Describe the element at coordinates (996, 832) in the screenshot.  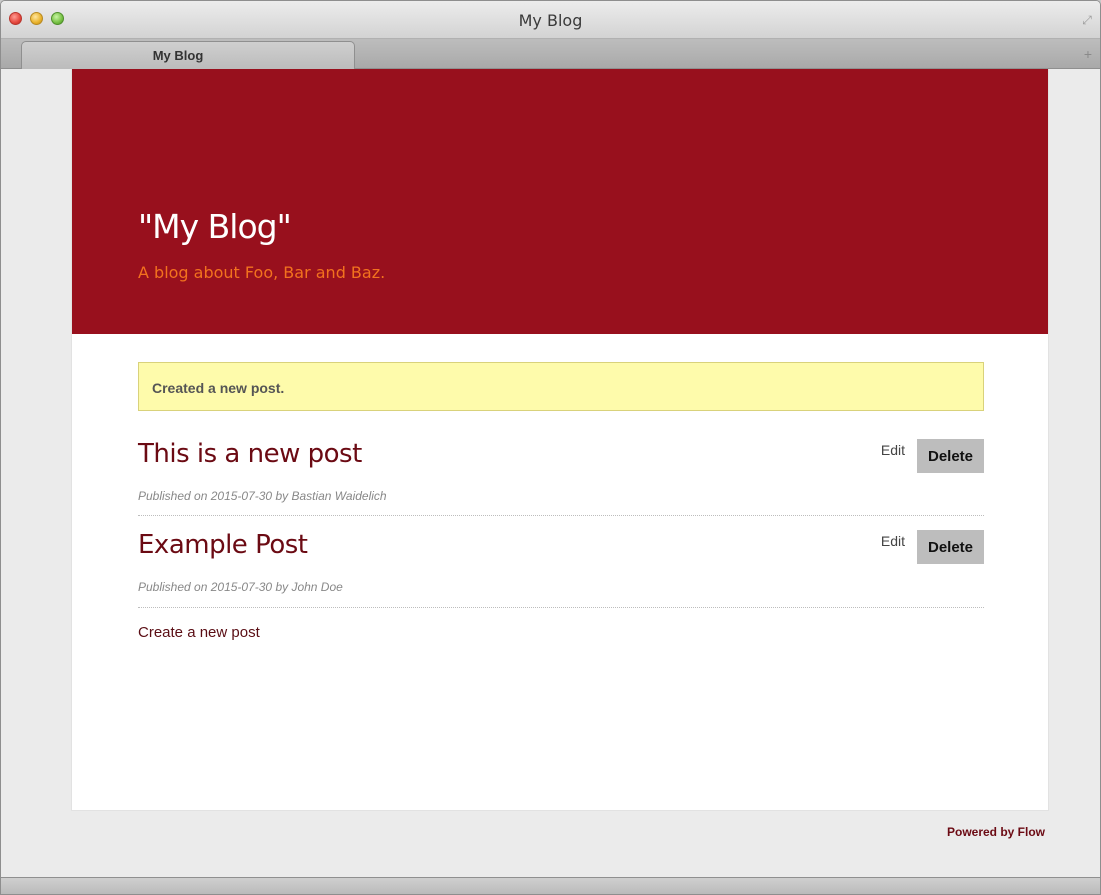
I see `powered-by-footer: Powered by Flow` at that location.